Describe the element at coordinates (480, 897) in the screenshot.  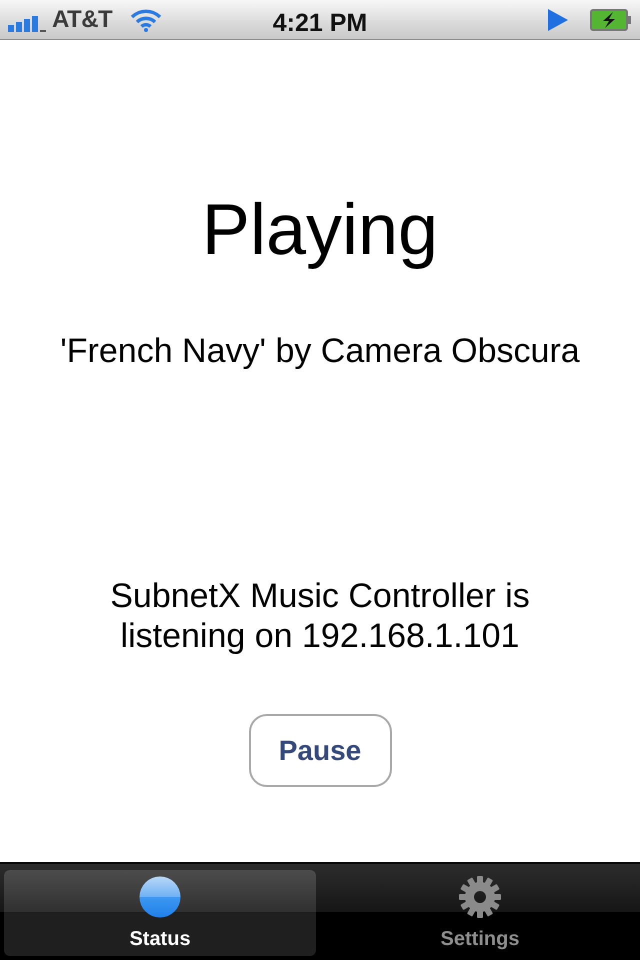
I see `gear-icon` at that location.